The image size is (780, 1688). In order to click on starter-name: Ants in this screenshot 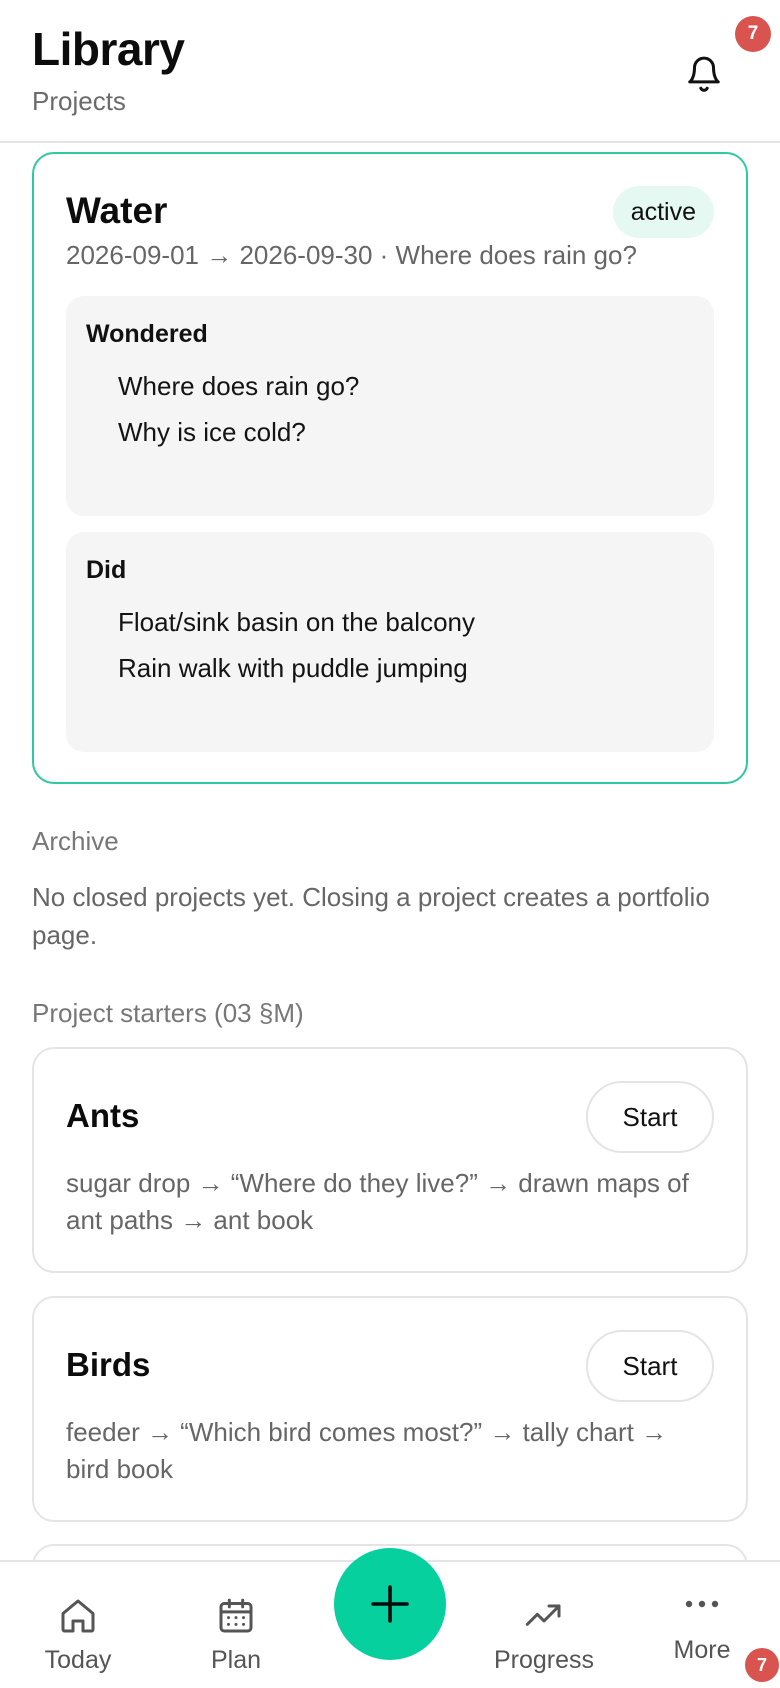, I will do `click(103, 1115)`.